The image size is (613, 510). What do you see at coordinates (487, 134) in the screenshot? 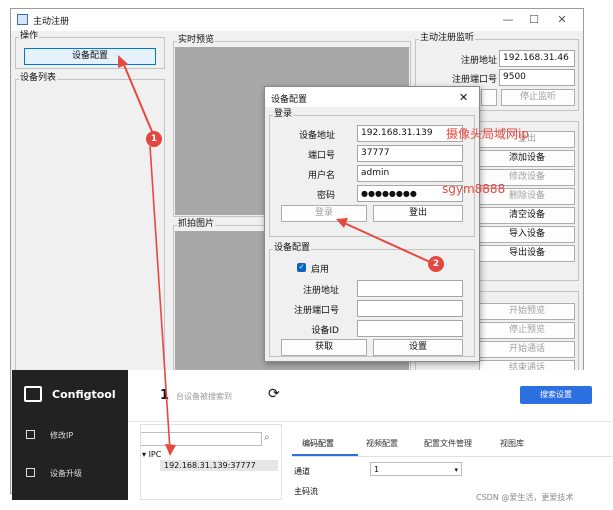
I see `camera-ip-annotation: 摄像头局域网ip` at bounding box center [487, 134].